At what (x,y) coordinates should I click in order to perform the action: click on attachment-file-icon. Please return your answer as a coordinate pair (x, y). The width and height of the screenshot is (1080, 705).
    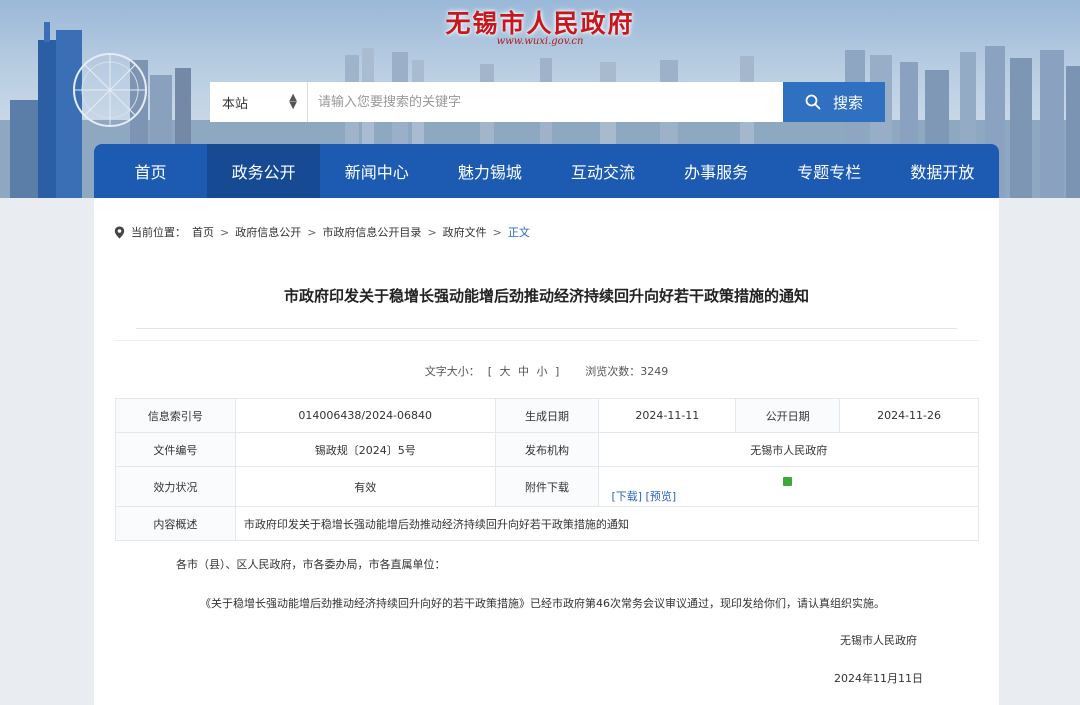
    Looking at the image, I should click on (788, 481).